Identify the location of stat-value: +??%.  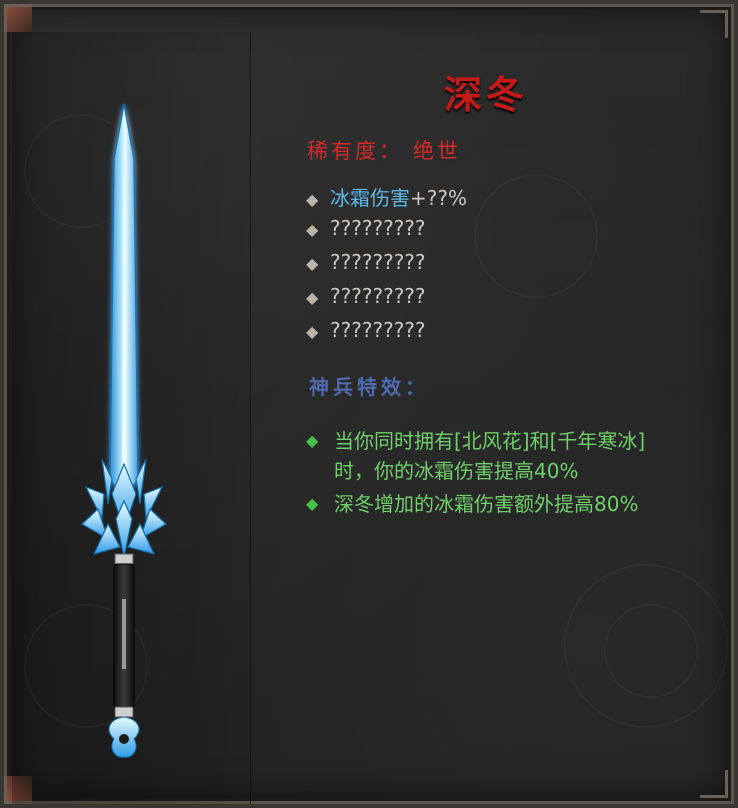
(438, 198).